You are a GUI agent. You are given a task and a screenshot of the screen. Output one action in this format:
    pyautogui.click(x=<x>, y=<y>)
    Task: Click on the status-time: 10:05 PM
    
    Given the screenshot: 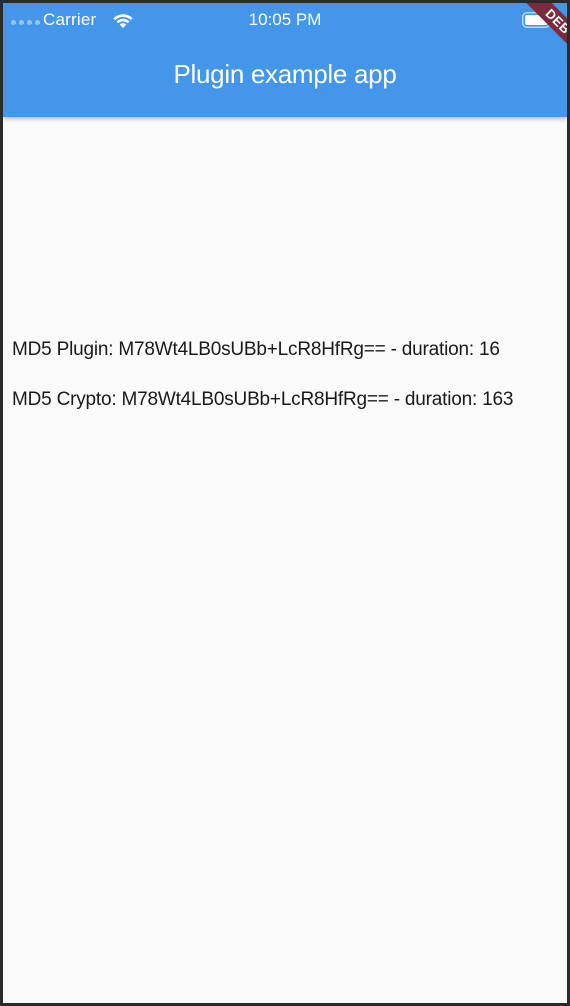 What is the action you would take?
    pyautogui.click(x=285, y=19)
    